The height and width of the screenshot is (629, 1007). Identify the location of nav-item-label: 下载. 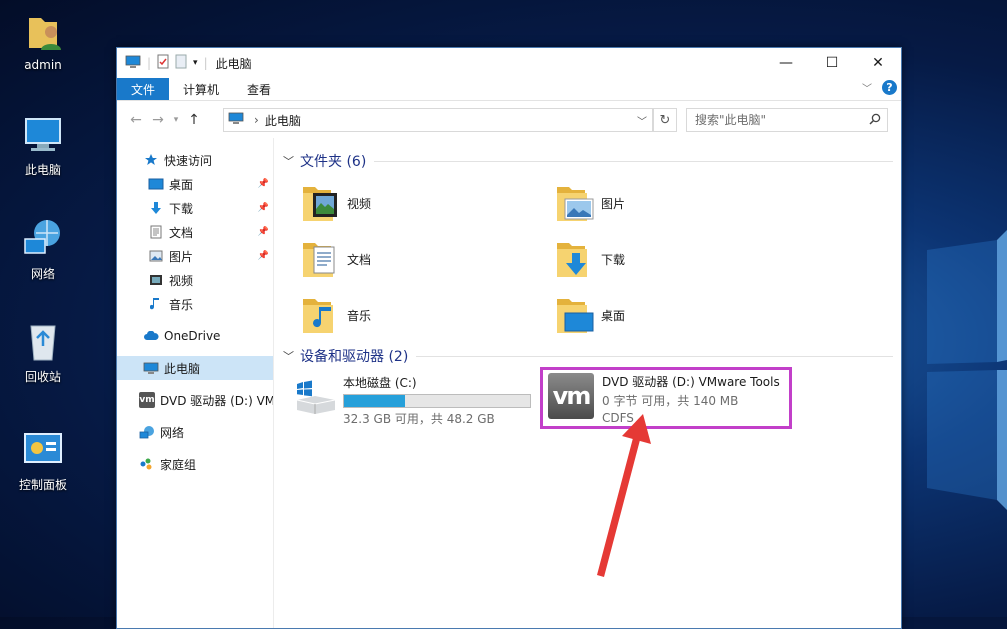
(181, 208).